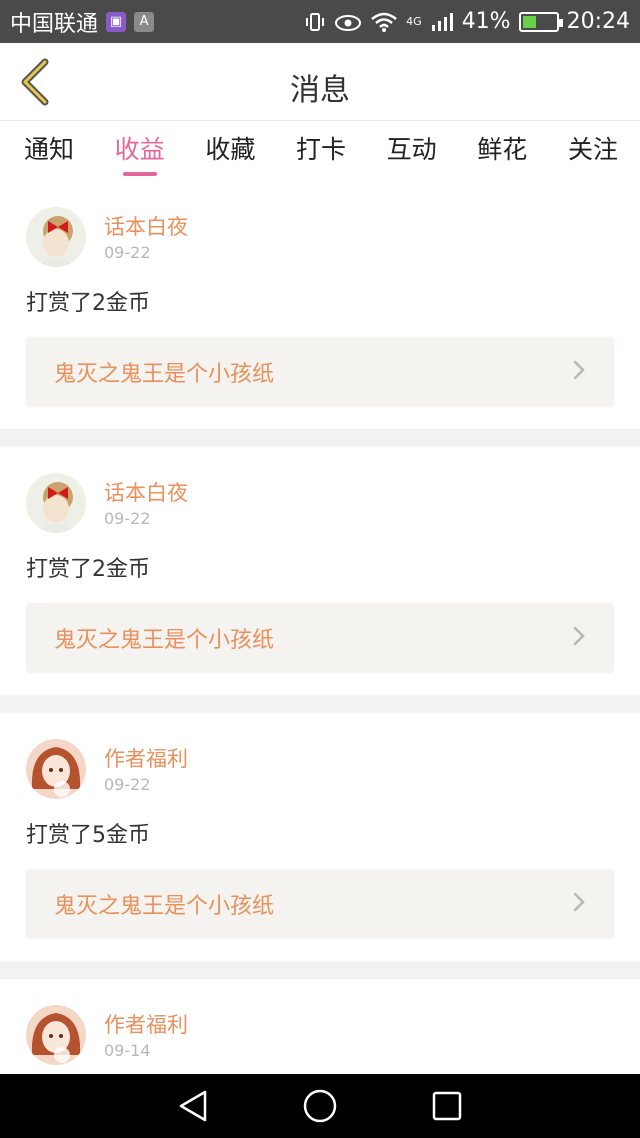  Describe the element at coordinates (116, 21) in the screenshot. I see `app-notification-icon: ▣` at that location.